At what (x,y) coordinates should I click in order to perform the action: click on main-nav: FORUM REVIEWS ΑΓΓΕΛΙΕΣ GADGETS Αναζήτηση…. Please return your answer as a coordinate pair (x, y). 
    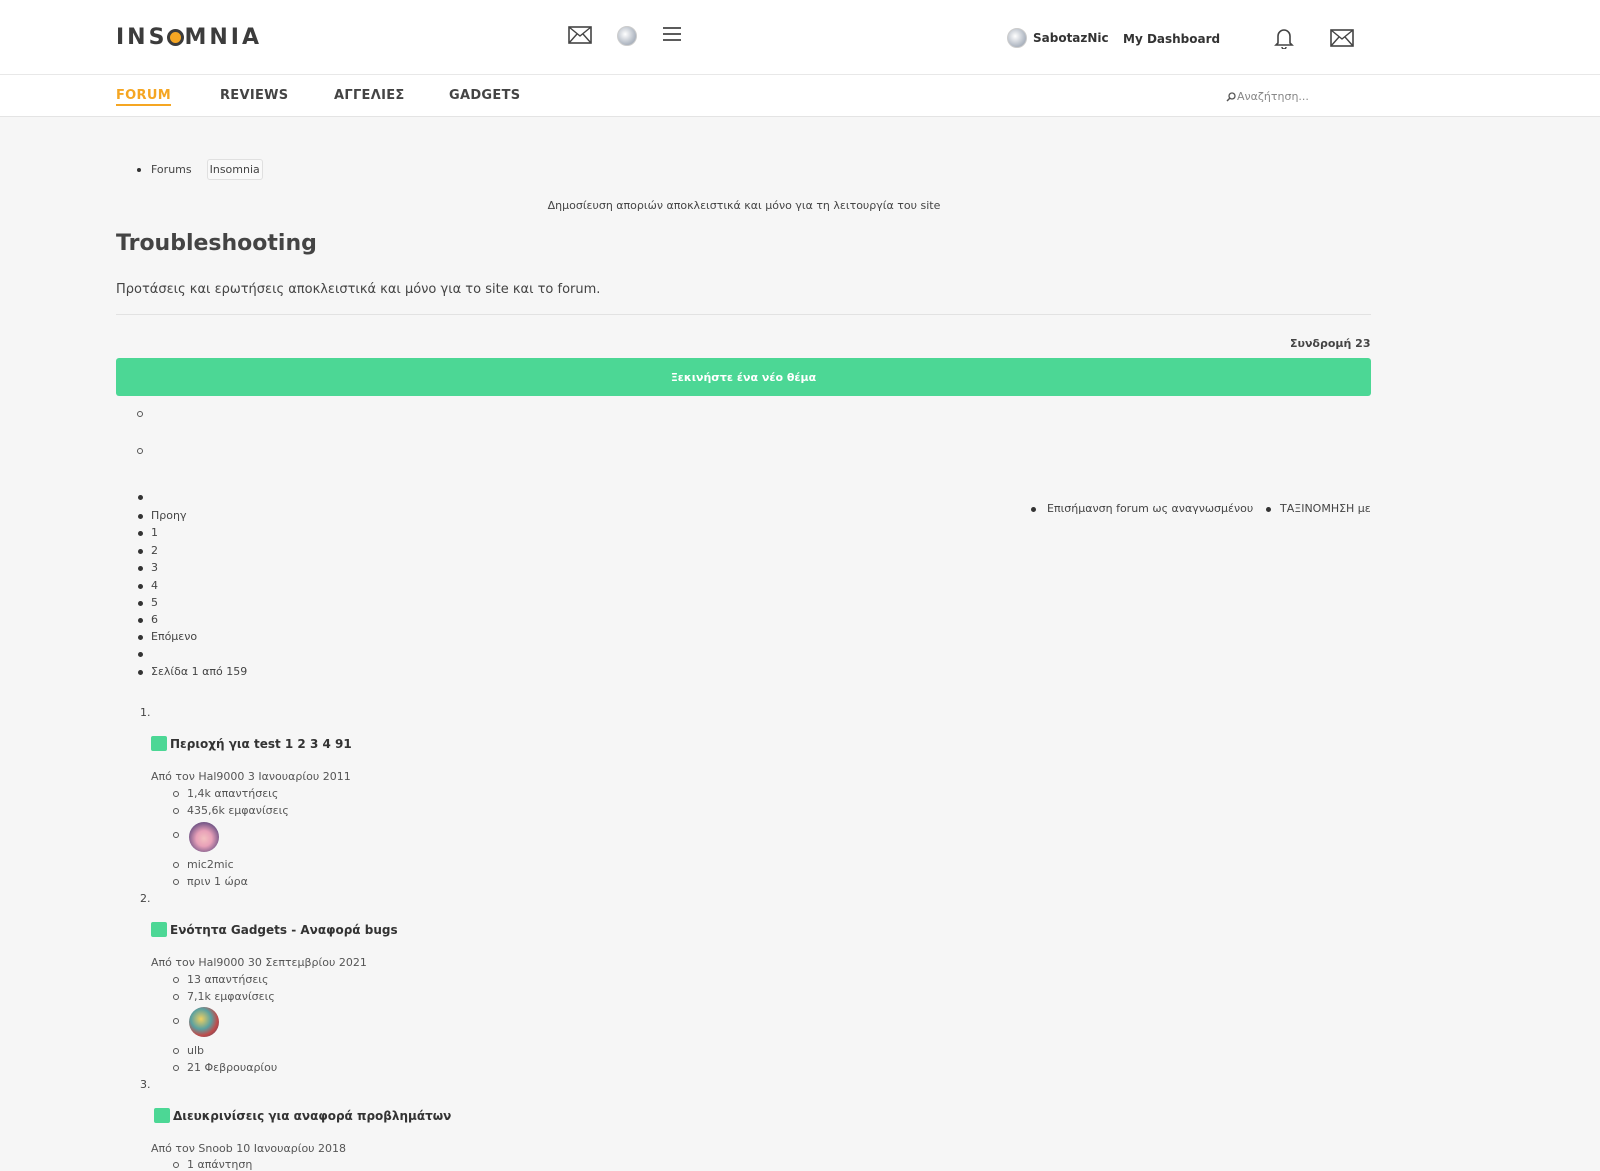
    Looking at the image, I should click on (800, 96).